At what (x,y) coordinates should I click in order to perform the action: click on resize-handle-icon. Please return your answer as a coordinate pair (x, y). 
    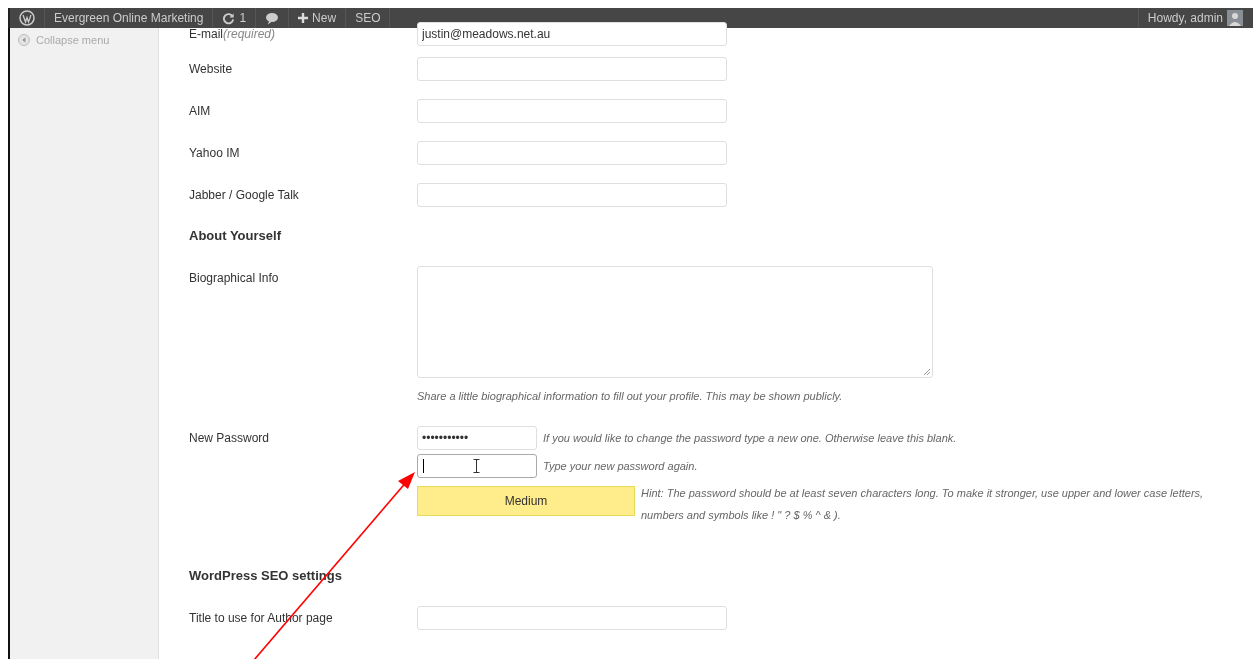
    Looking at the image, I should click on (926, 371).